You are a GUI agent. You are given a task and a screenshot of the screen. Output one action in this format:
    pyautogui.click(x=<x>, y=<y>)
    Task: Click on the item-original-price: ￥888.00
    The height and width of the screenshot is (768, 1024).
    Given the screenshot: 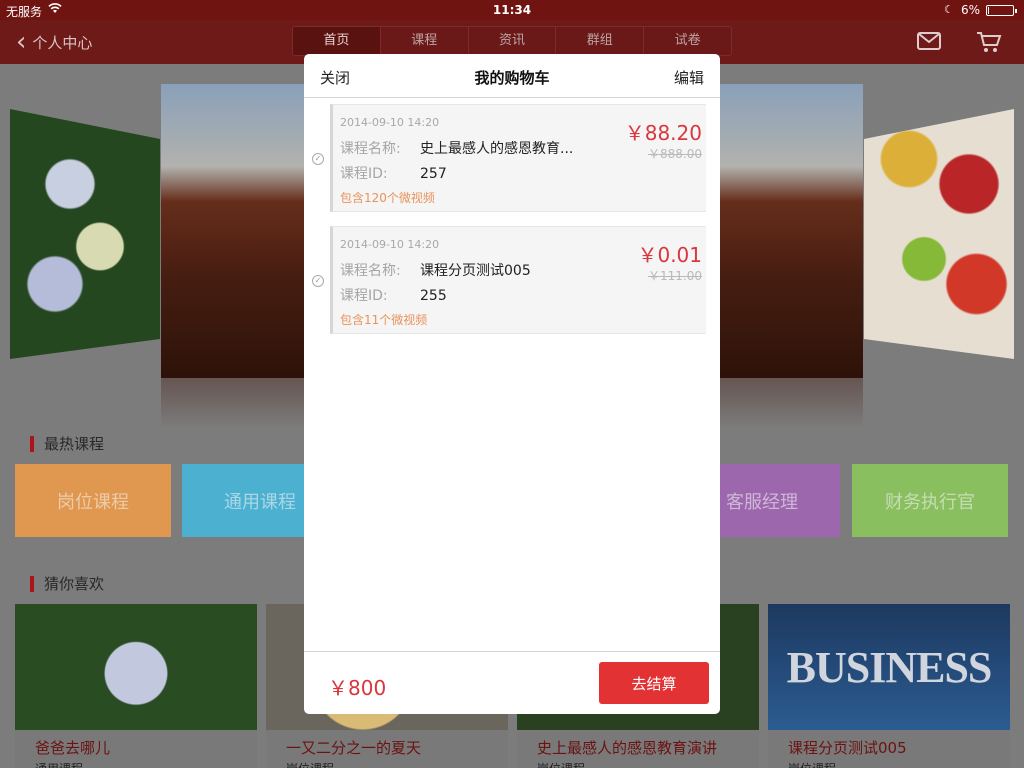 What is the action you would take?
    pyautogui.click(x=675, y=154)
    